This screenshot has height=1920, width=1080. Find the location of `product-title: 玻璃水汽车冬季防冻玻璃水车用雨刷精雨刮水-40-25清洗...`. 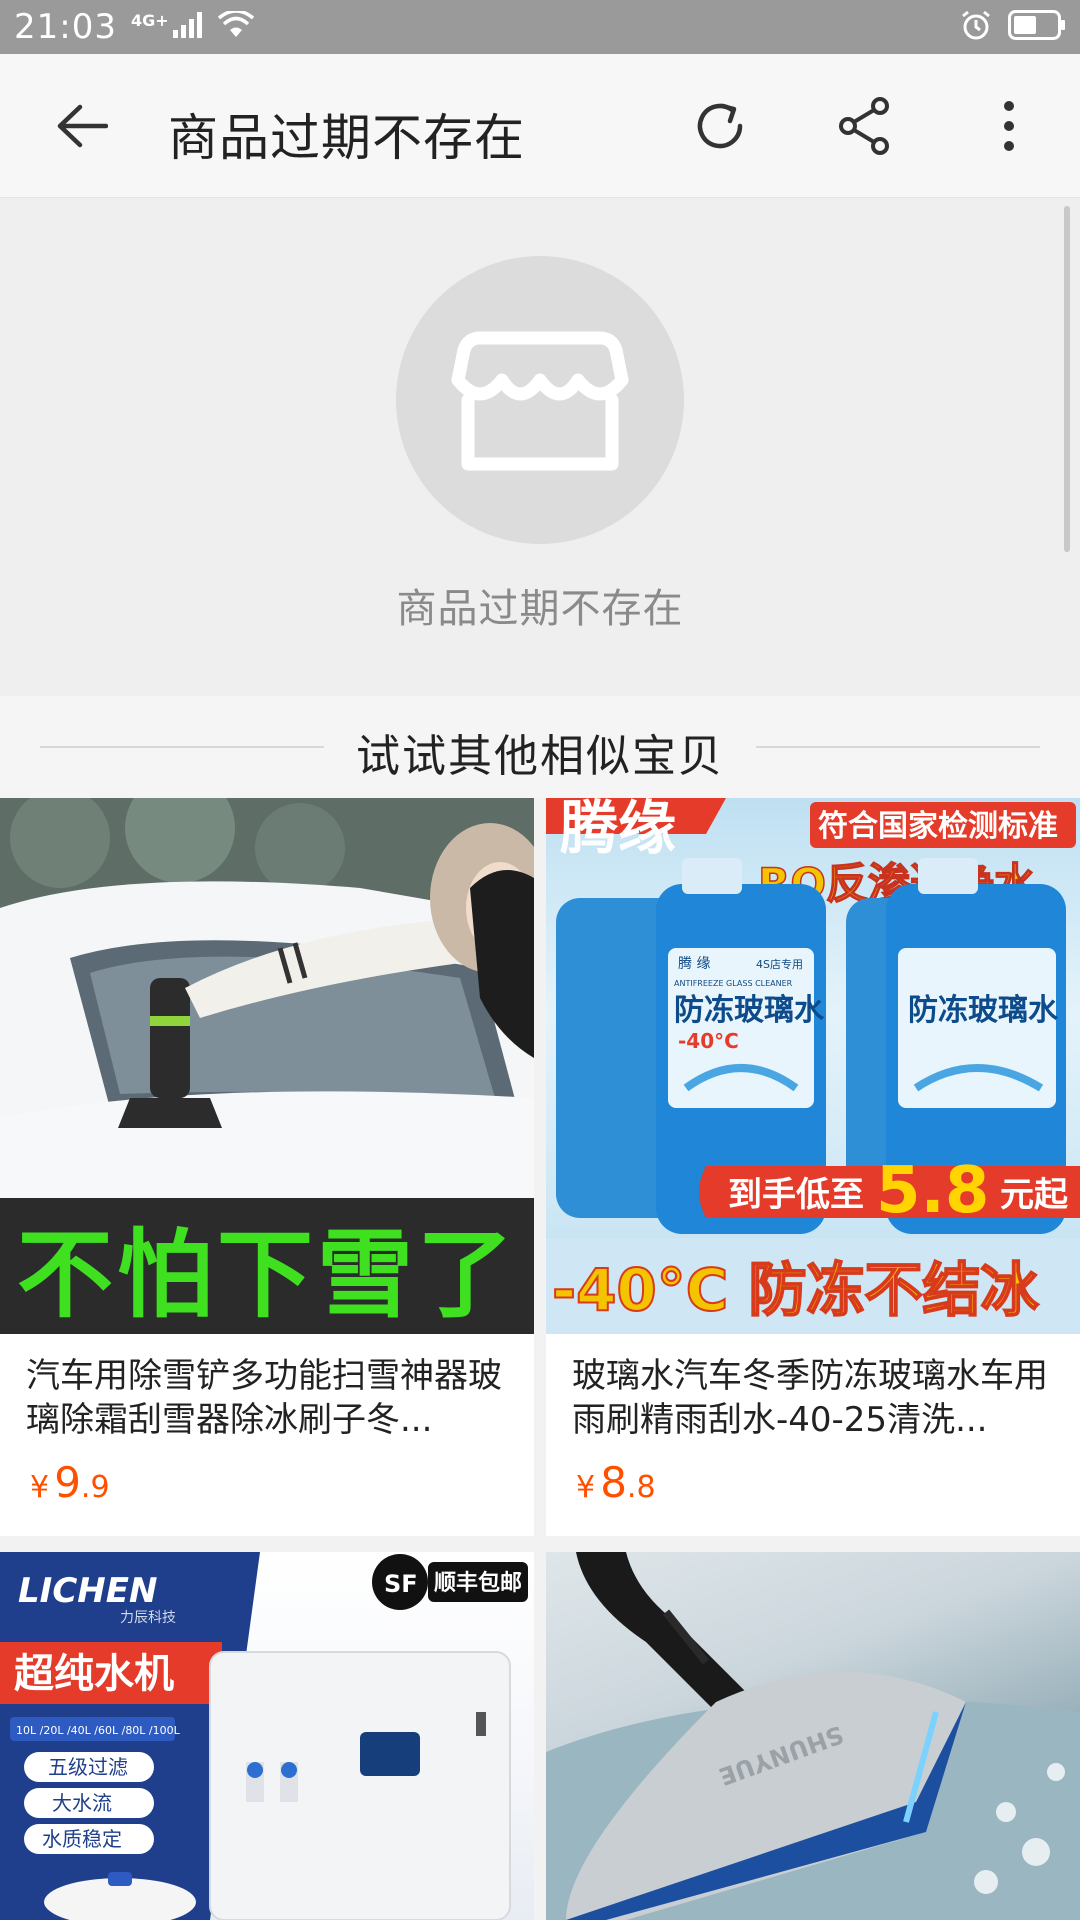

product-title: 玻璃水汽车冬季防冻玻璃水车用雨刷精雨刮水-40-25清洗... is located at coordinates (810, 1398).